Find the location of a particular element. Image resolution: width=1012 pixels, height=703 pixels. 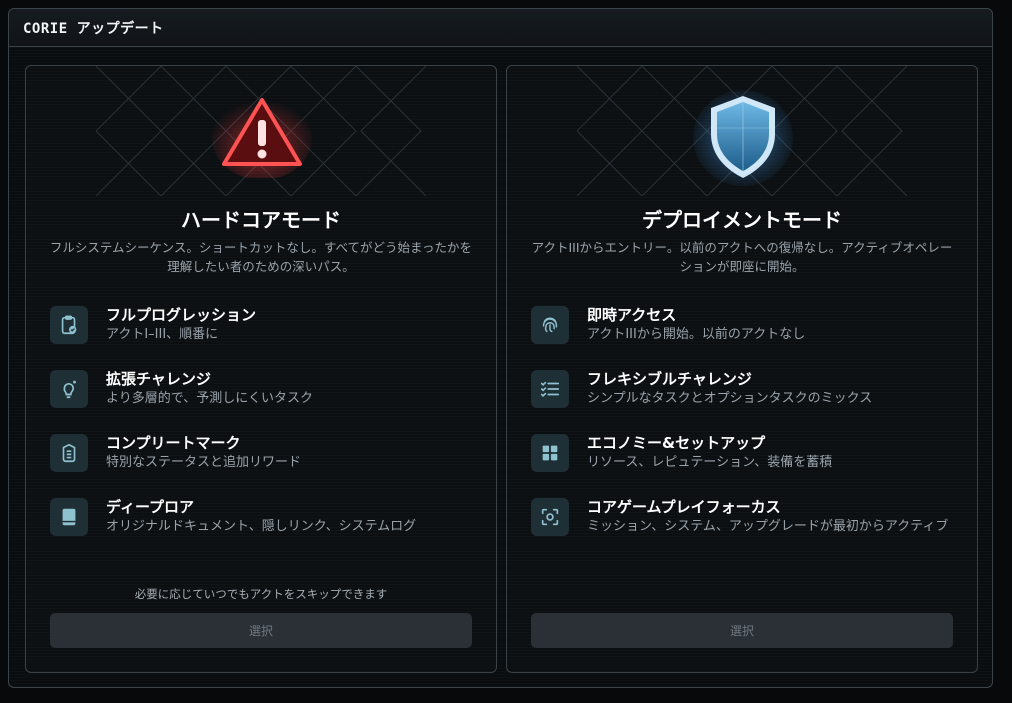

book-icon is located at coordinates (69, 517).